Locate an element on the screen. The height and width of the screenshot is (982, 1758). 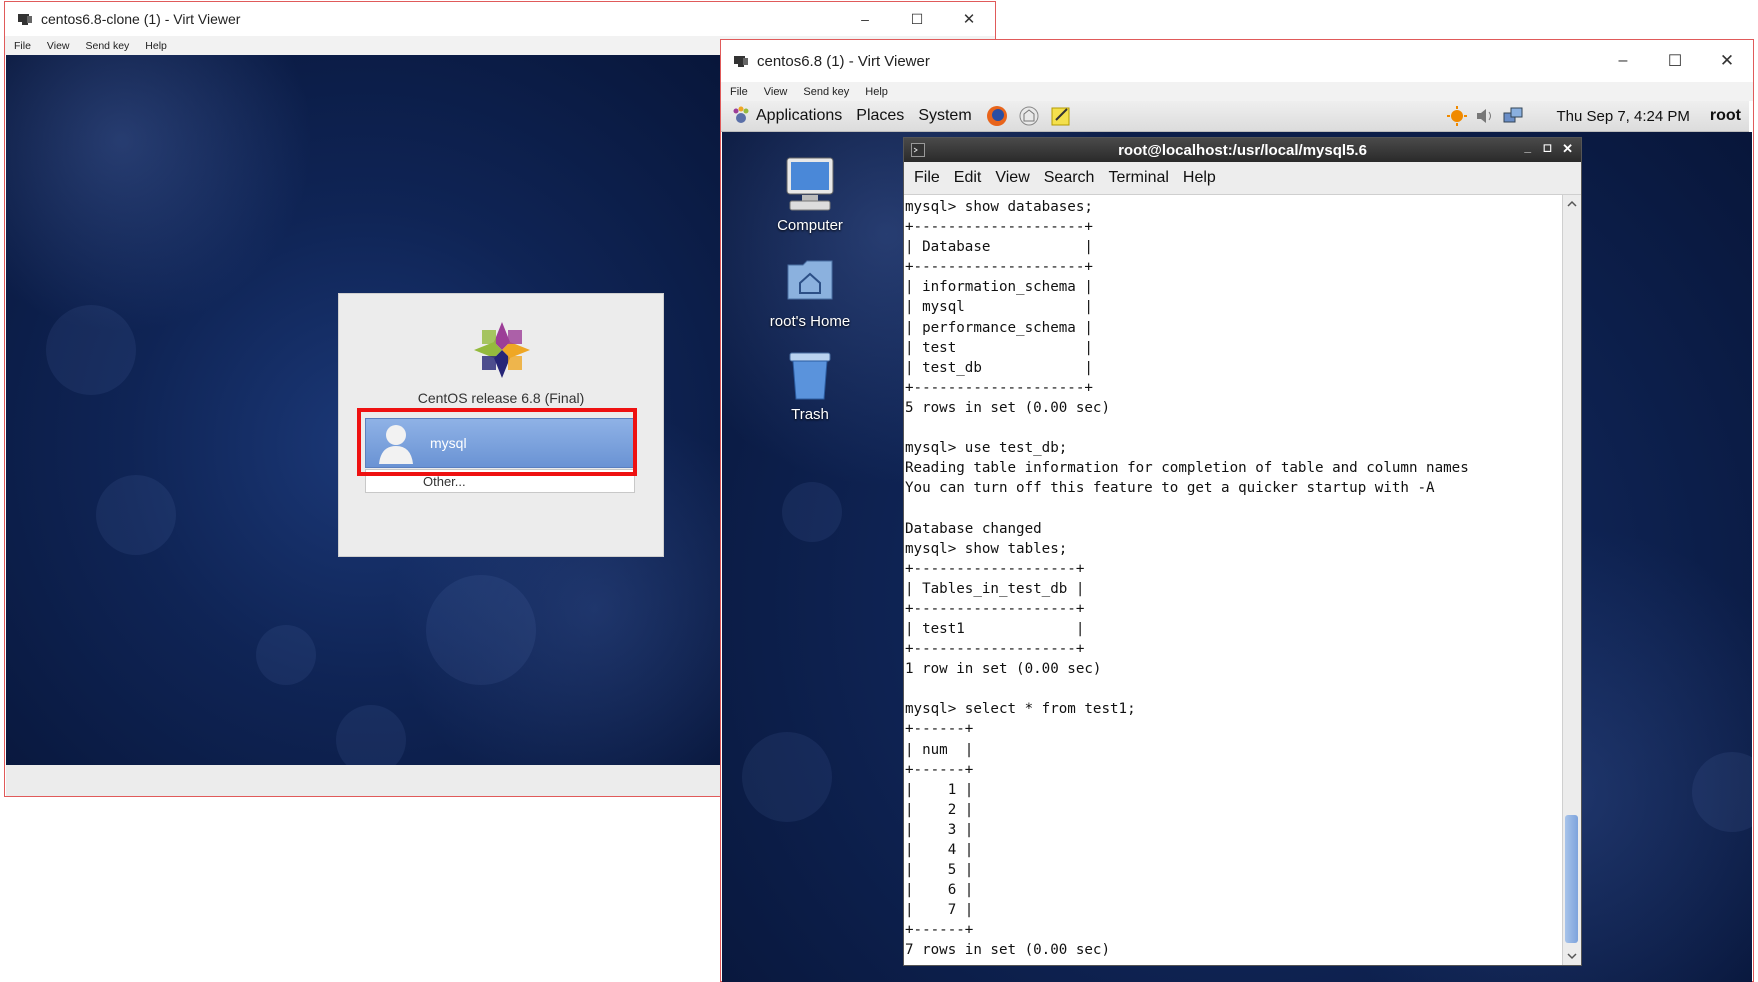
terminal-line: | test1 | is located at coordinates (995, 628).